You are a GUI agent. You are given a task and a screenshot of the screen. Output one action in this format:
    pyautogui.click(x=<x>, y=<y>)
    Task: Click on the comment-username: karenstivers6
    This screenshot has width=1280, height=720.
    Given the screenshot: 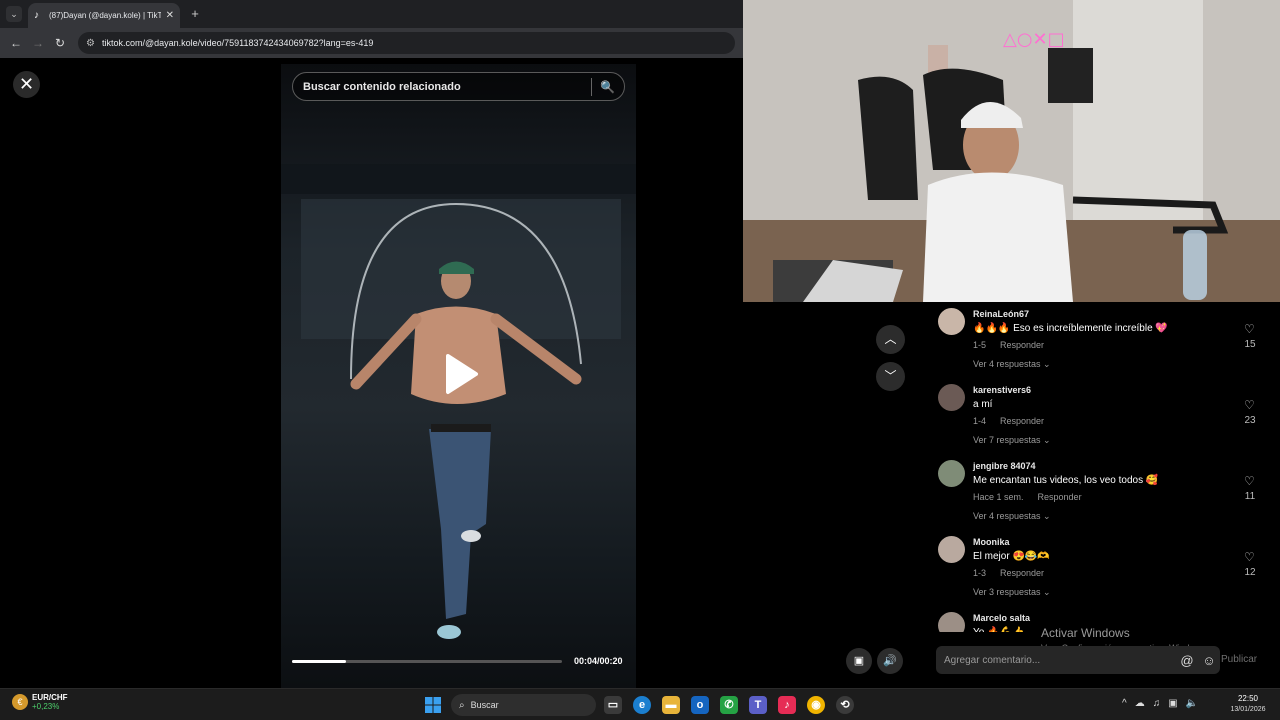 What is the action you would take?
    pyautogui.click(x=1002, y=390)
    